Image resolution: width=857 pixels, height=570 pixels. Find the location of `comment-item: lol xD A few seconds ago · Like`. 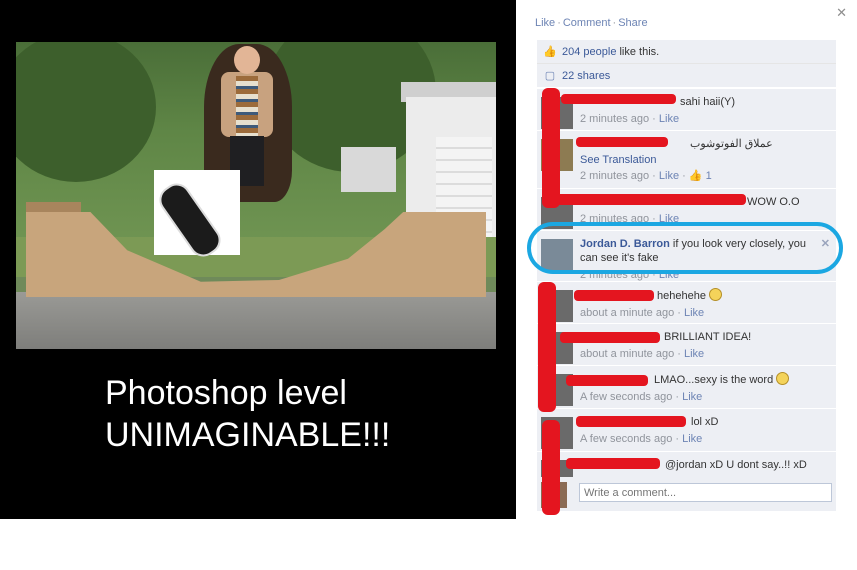

comment-item: lol xD A few seconds ago · Like is located at coordinates (686, 429).